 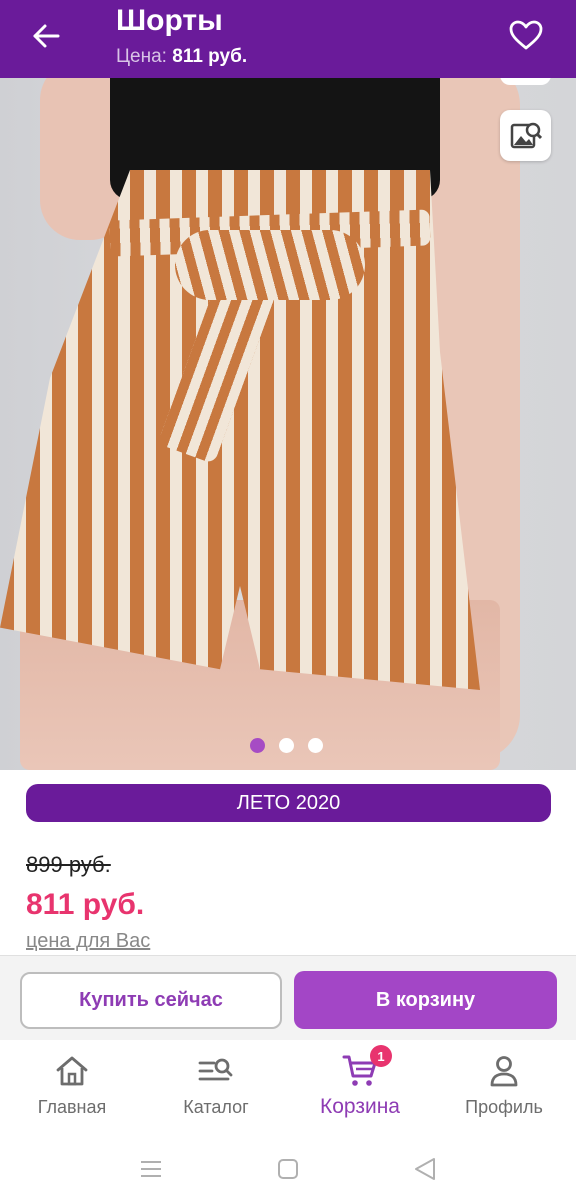 What do you see at coordinates (85, 904) in the screenshot?
I see `current-price: 811 руб.` at bounding box center [85, 904].